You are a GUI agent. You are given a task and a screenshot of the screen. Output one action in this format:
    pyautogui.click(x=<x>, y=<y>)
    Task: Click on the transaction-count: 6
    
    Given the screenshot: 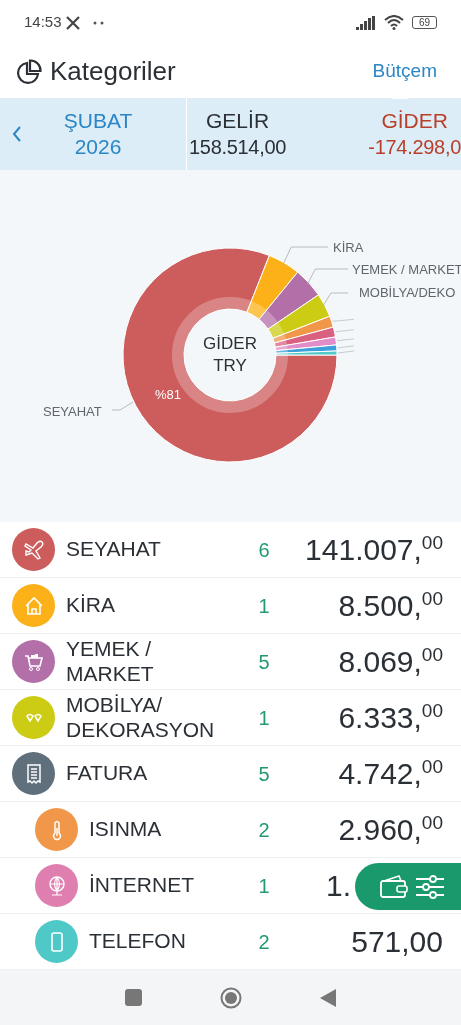 What is the action you would take?
    pyautogui.click(x=264, y=550)
    